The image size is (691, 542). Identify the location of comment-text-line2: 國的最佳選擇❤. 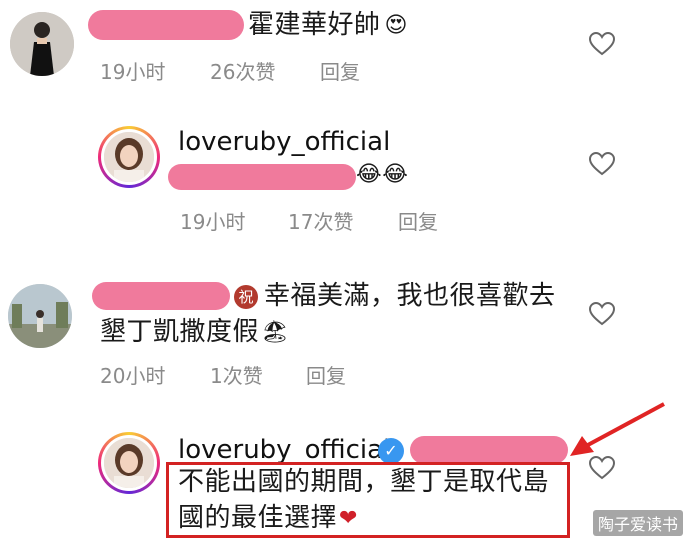
(268, 518).